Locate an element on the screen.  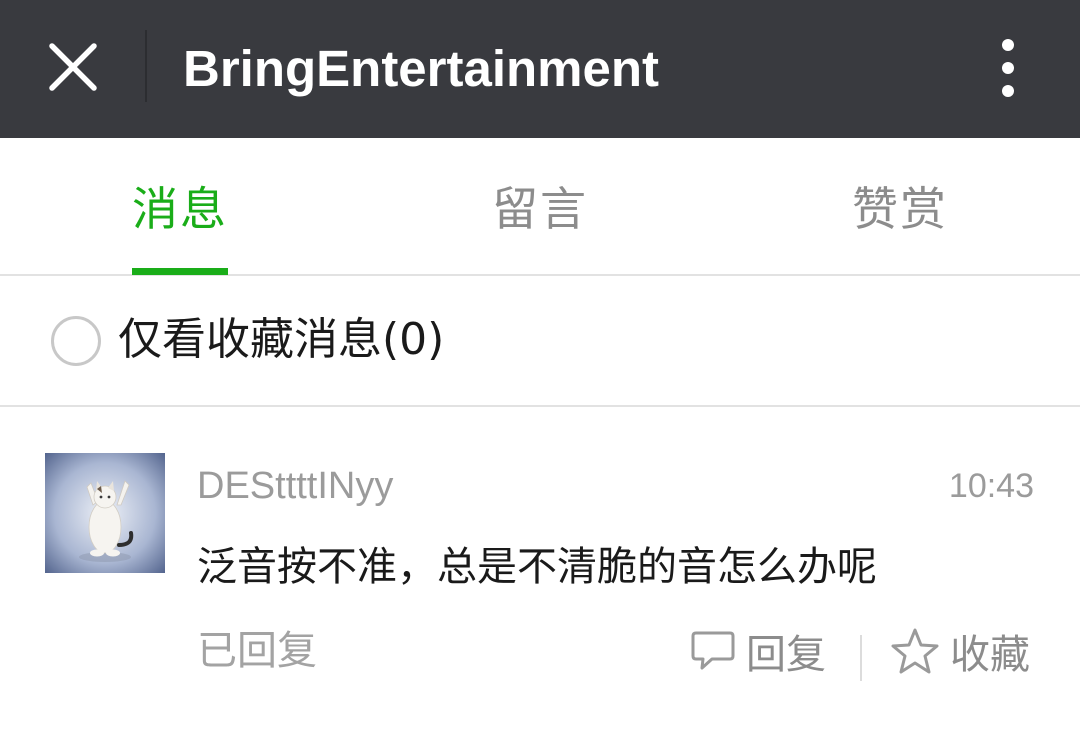
star-icon is located at coordinates (915, 651).